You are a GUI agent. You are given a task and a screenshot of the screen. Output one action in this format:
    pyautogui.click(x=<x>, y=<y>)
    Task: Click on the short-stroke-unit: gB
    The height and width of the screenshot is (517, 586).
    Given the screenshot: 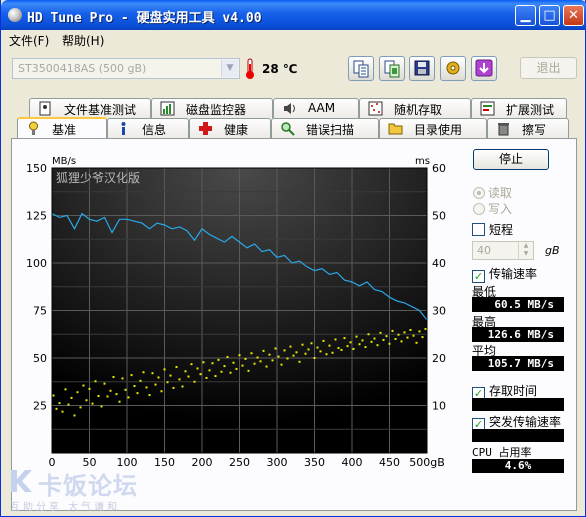 What is the action you would take?
    pyautogui.click(x=552, y=250)
    